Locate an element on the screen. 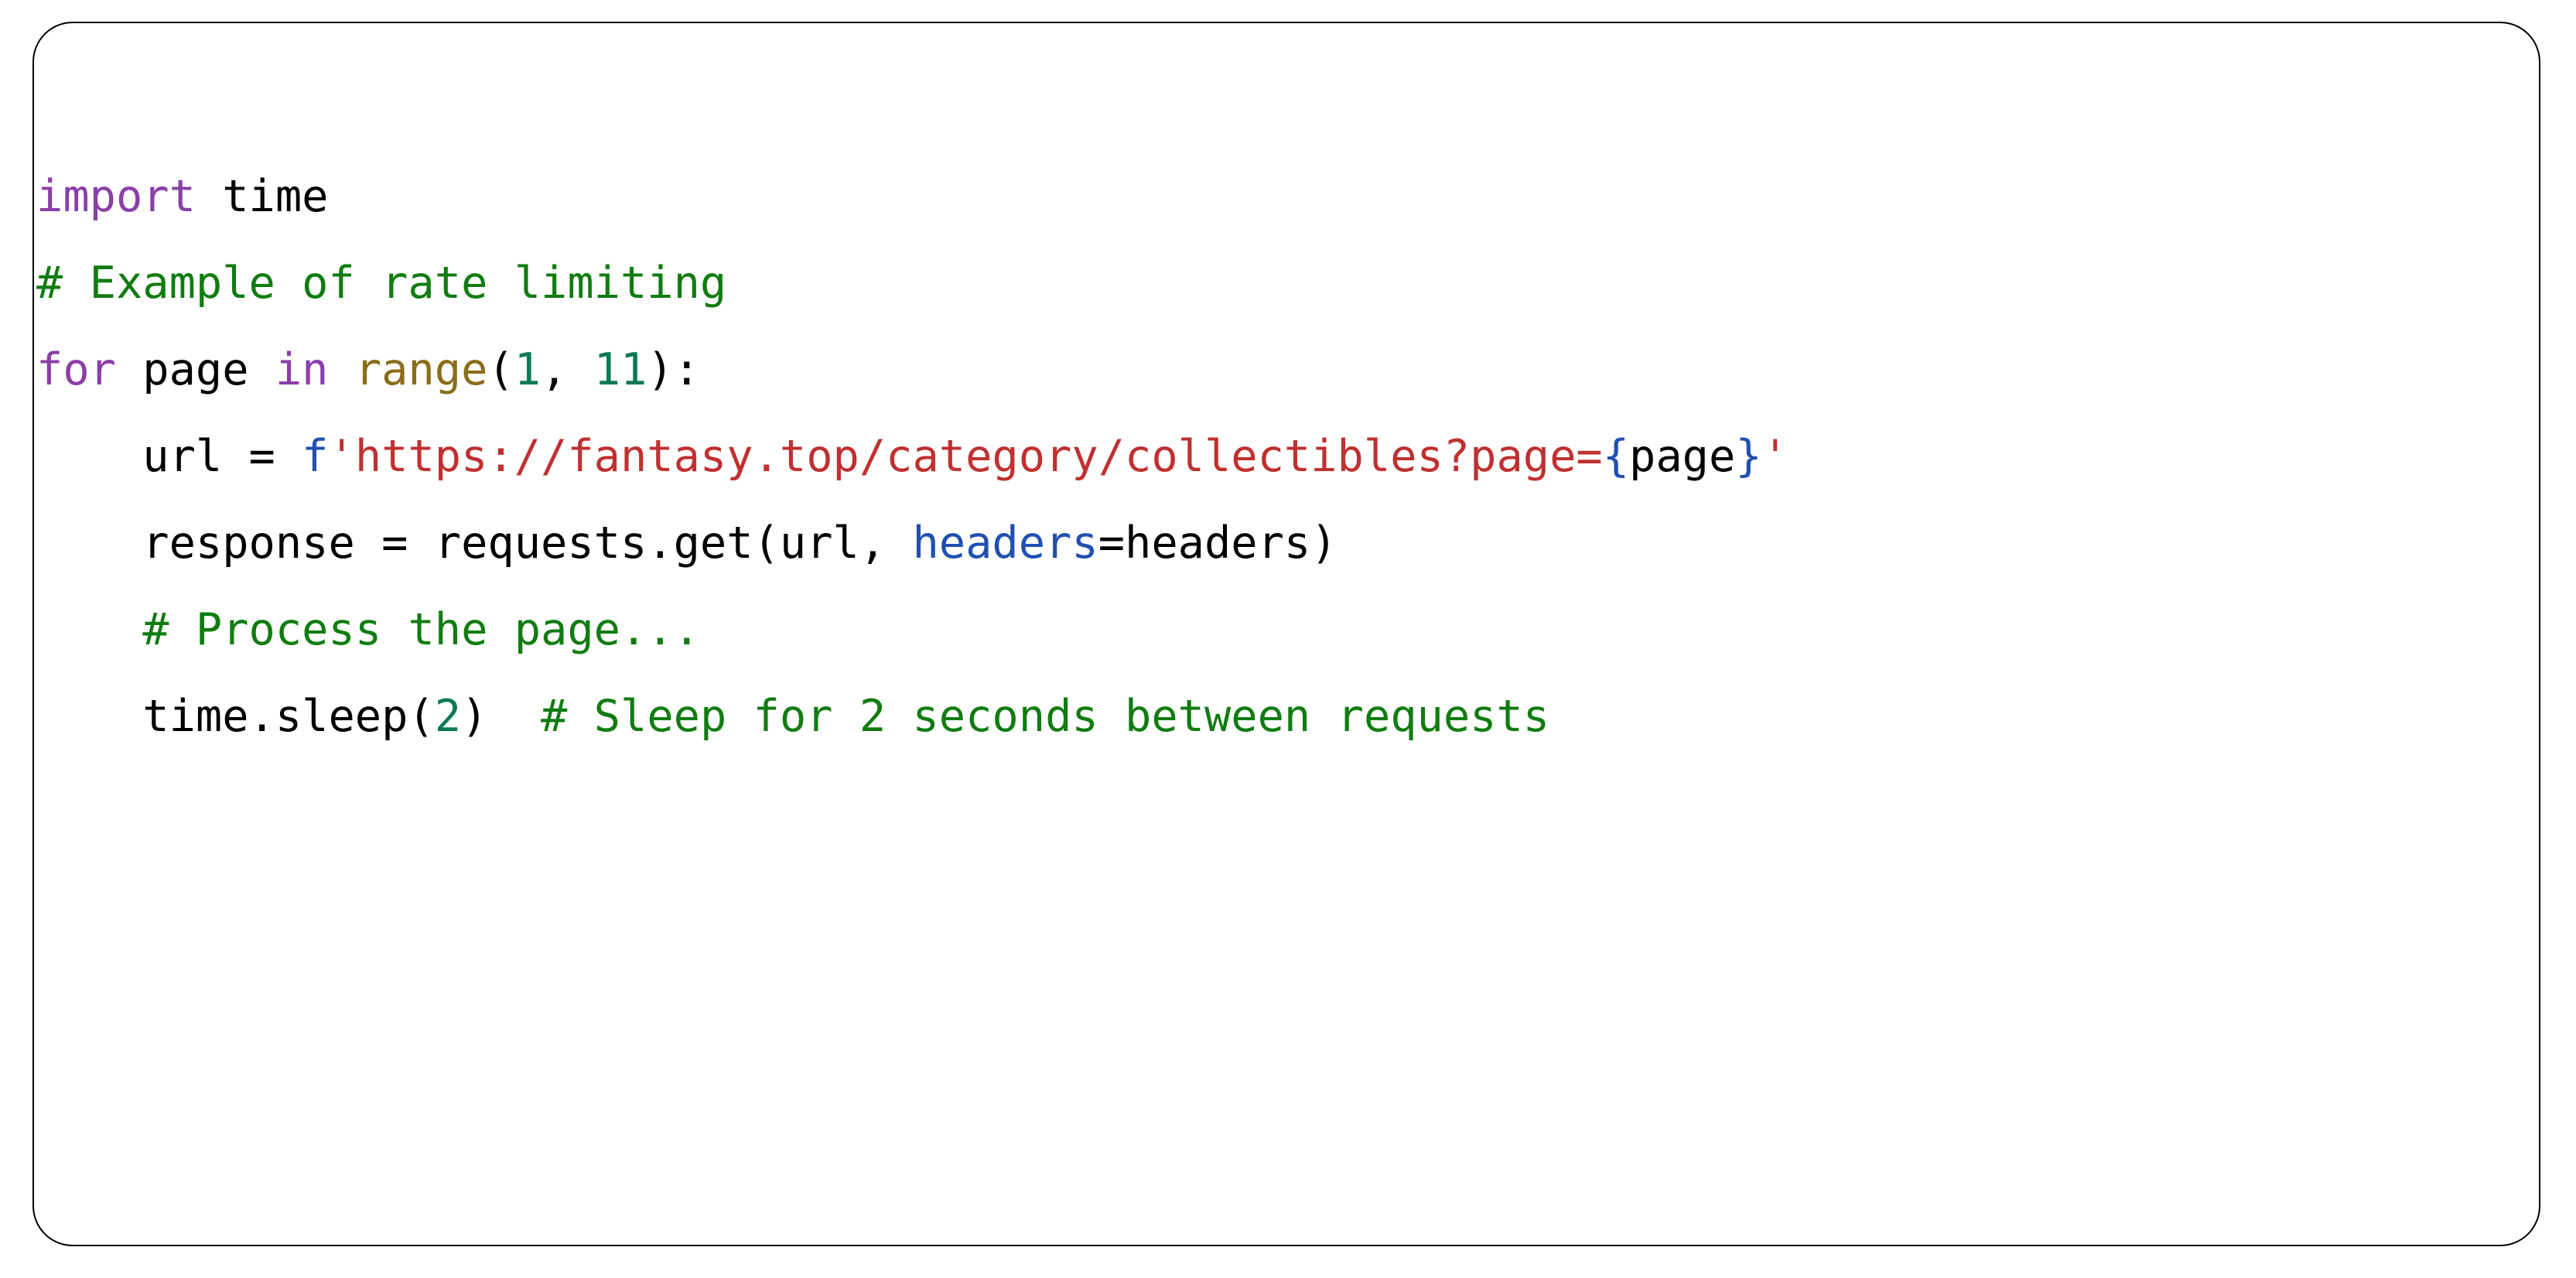 The width and height of the screenshot is (2576, 1278). code-line: for page in range(1, 11): is located at coordinates (1274, 369).